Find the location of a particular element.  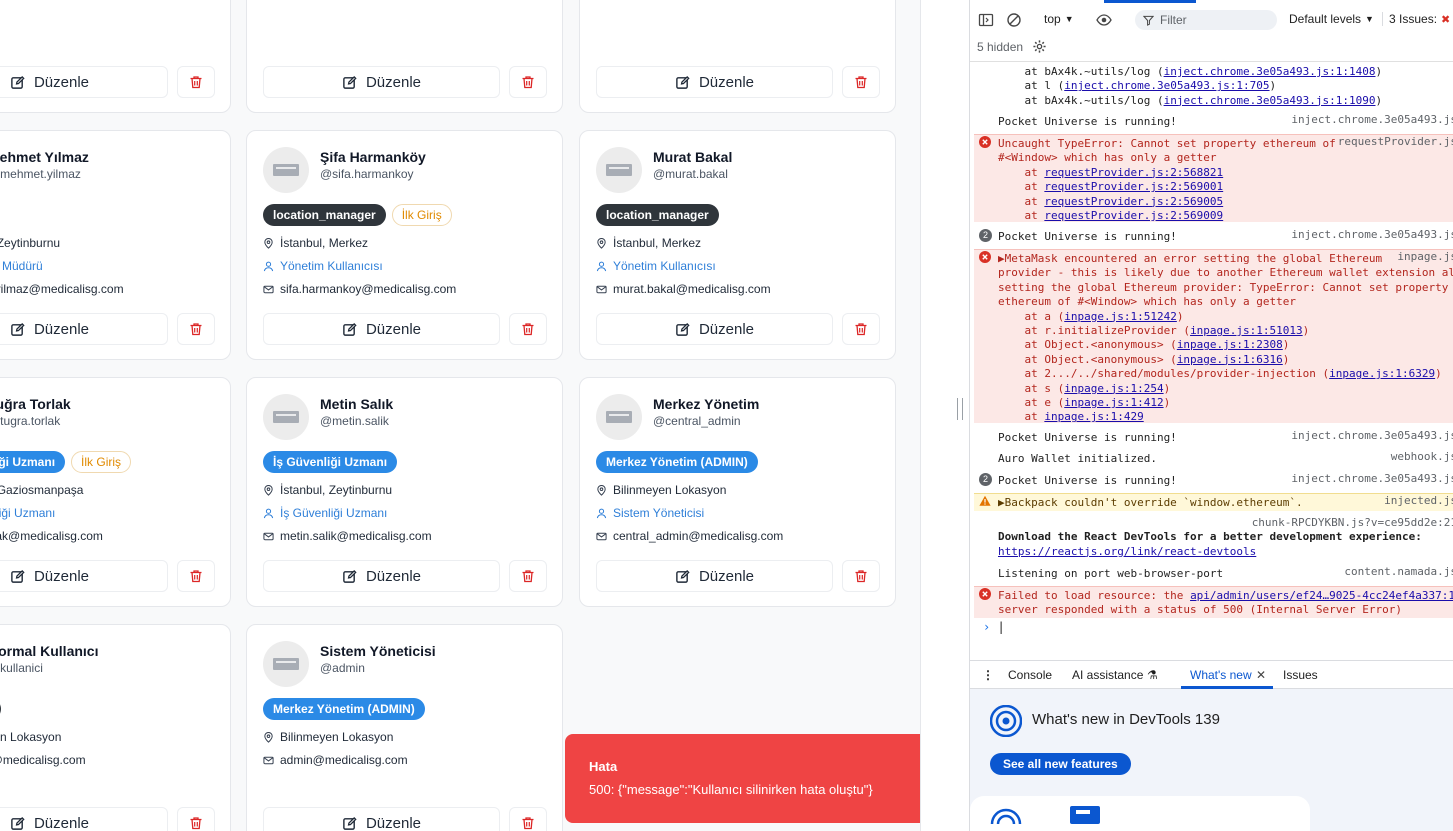

whats-new-card is located at coordinates (1140, 813).